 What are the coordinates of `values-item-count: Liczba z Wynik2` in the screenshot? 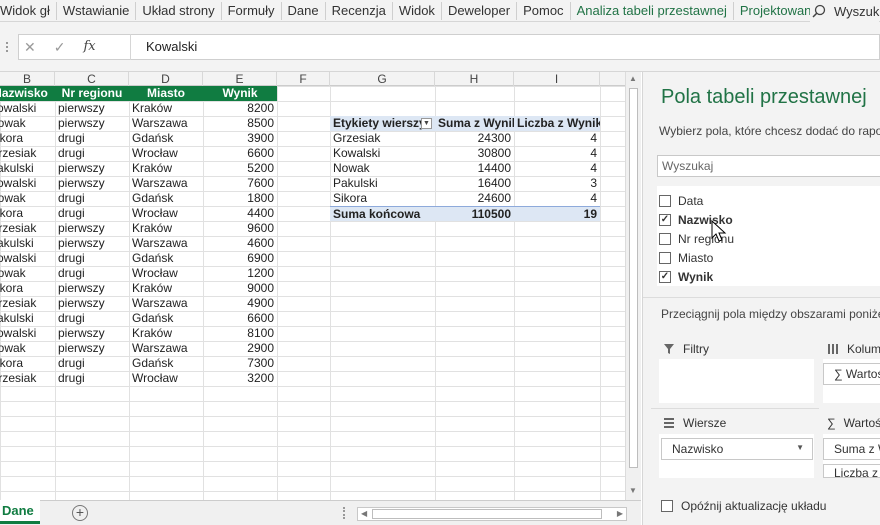 It's located at (851, 471).